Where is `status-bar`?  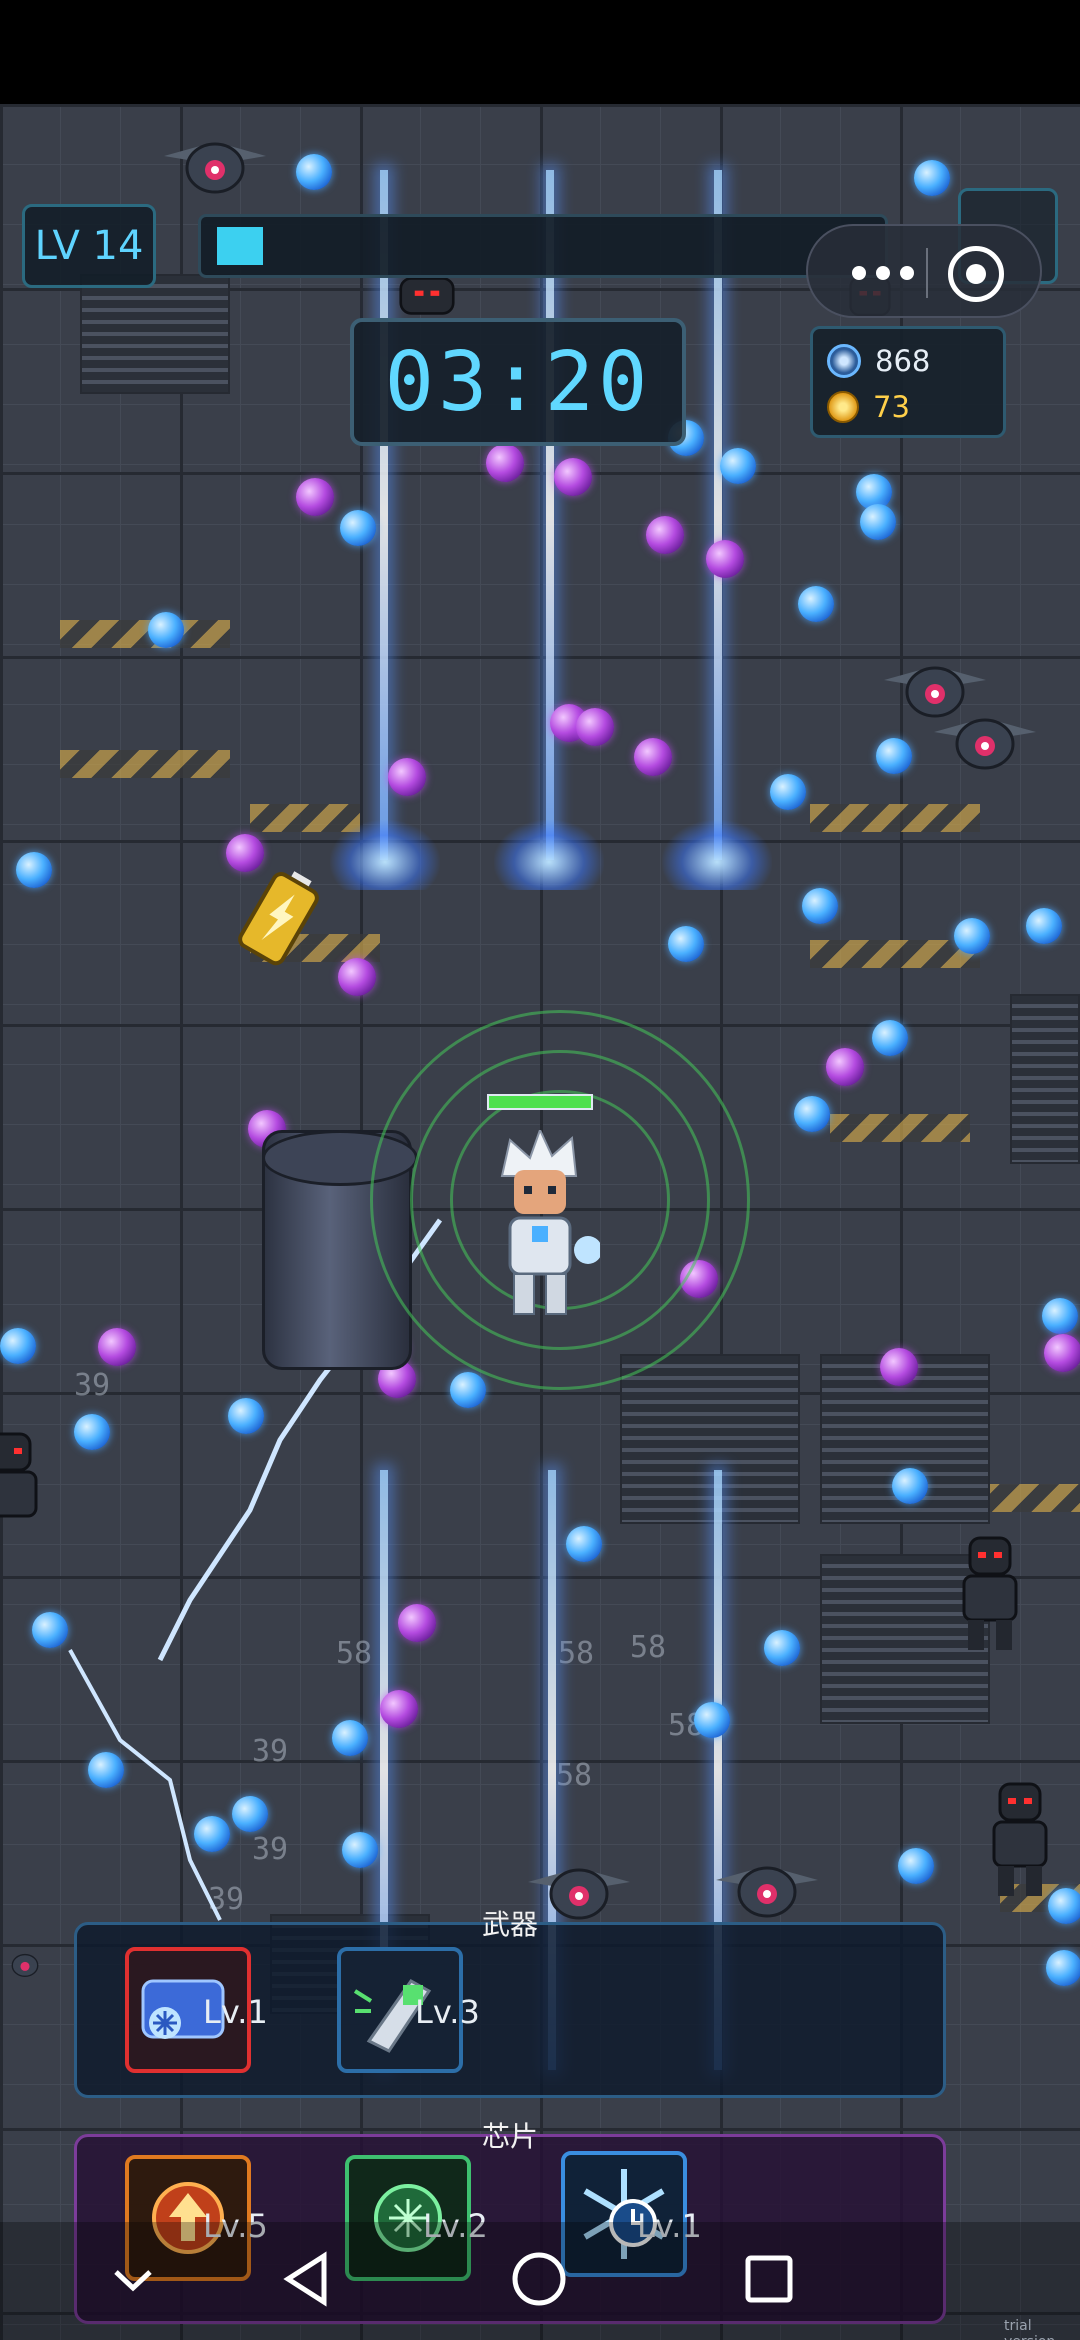 status-bar is located at coordinates (540, 52).